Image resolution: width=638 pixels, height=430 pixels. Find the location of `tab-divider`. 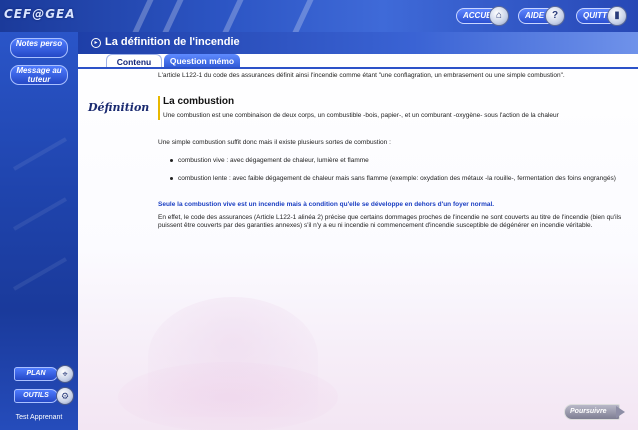

tab-divider is located at coordinates (358, 68).